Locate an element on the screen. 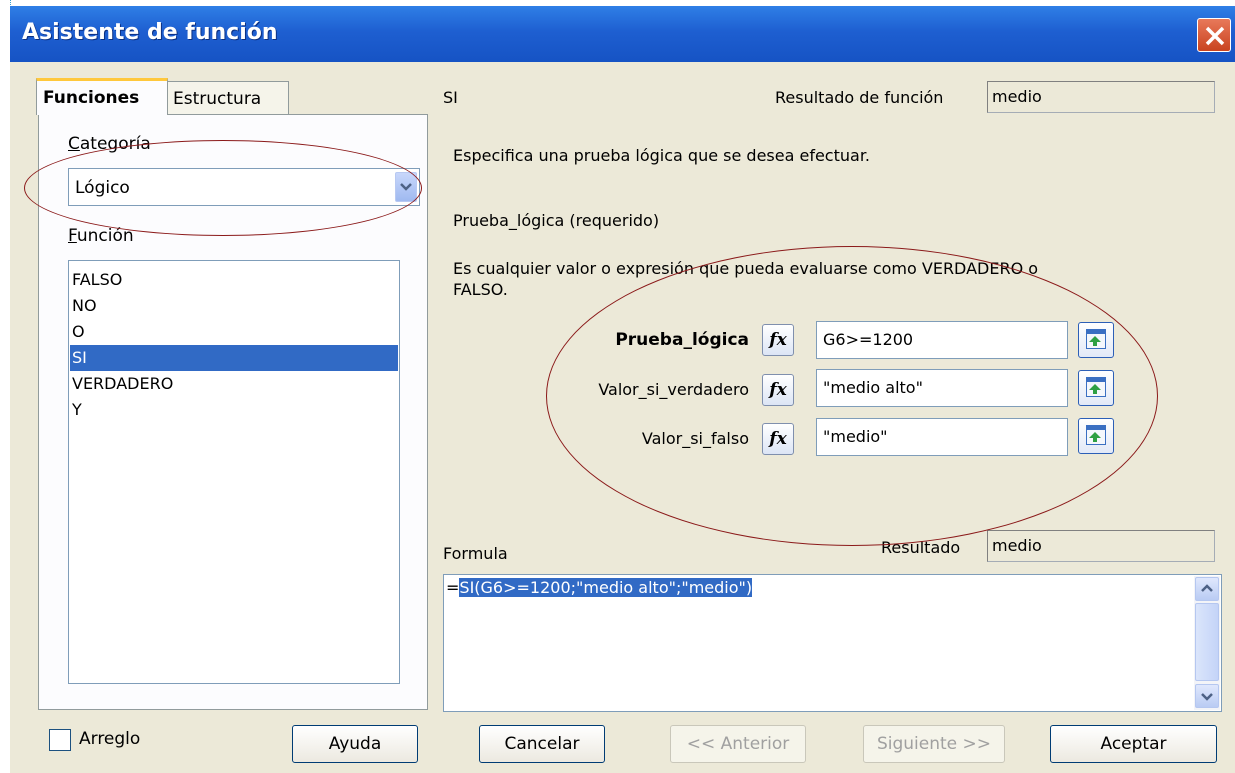 The width and height of the screenshot is (1235, 773). cancel-button: Cancelar is located at coordinates (542, 744).